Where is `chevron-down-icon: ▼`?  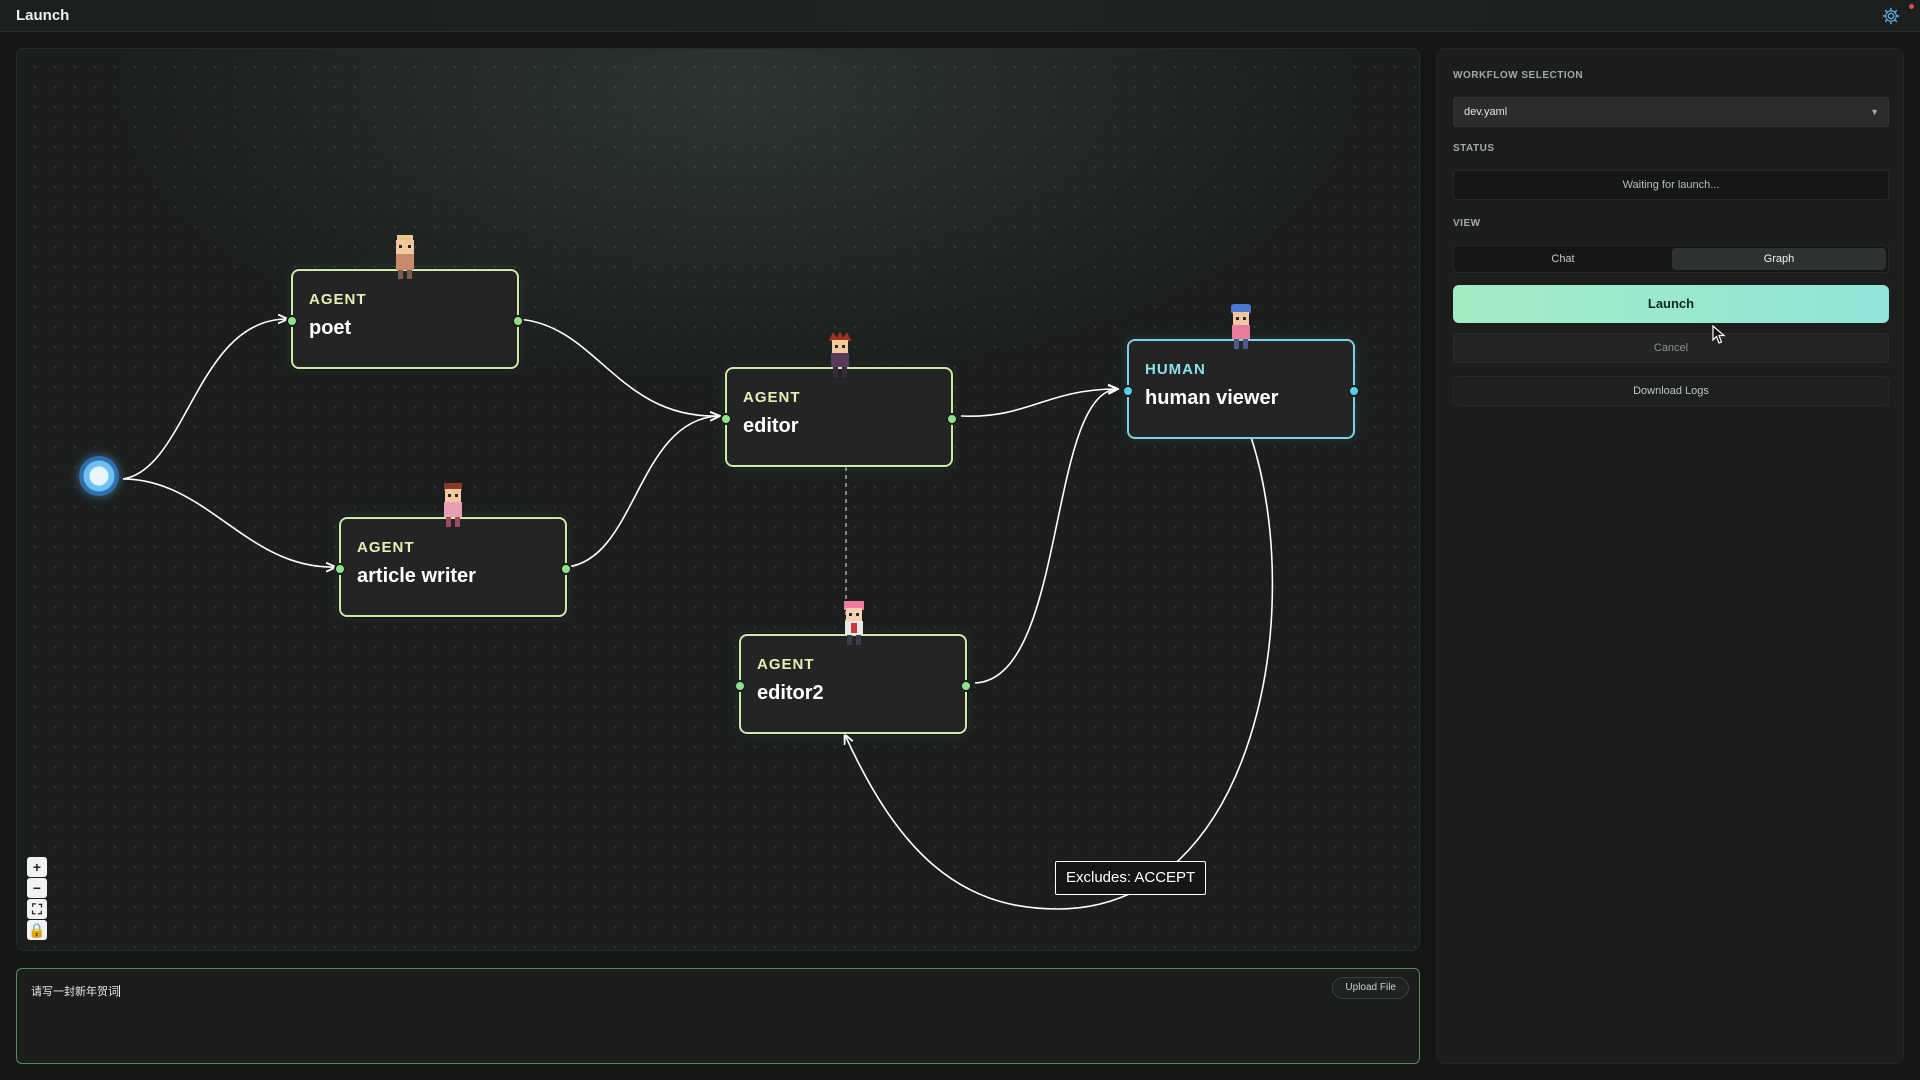
chevron-down-icon: ▼ is located at coordinates (1874, 112).